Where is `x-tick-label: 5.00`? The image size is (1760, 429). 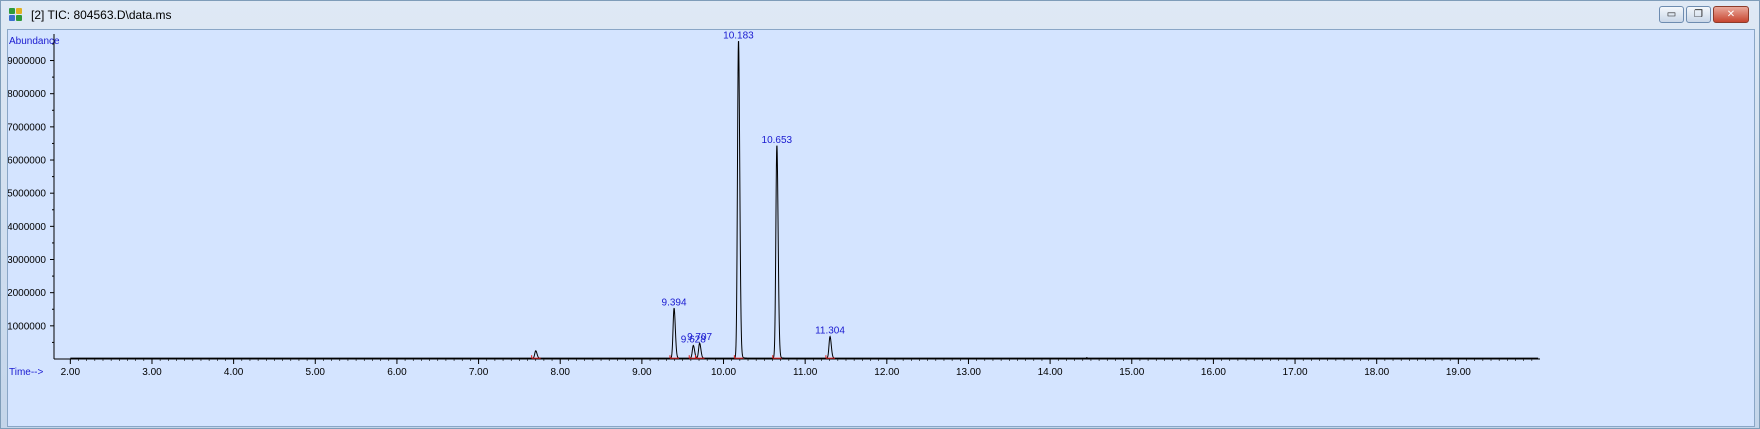
x-tick-label: 5.00 is located at coordinates (316, 372).